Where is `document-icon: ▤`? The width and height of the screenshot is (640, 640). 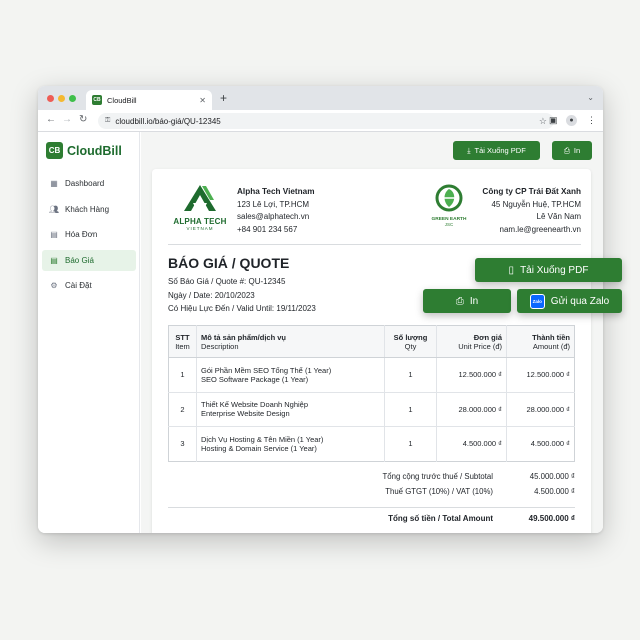 document-icon: ▤ is located at coordinates (54, 235).